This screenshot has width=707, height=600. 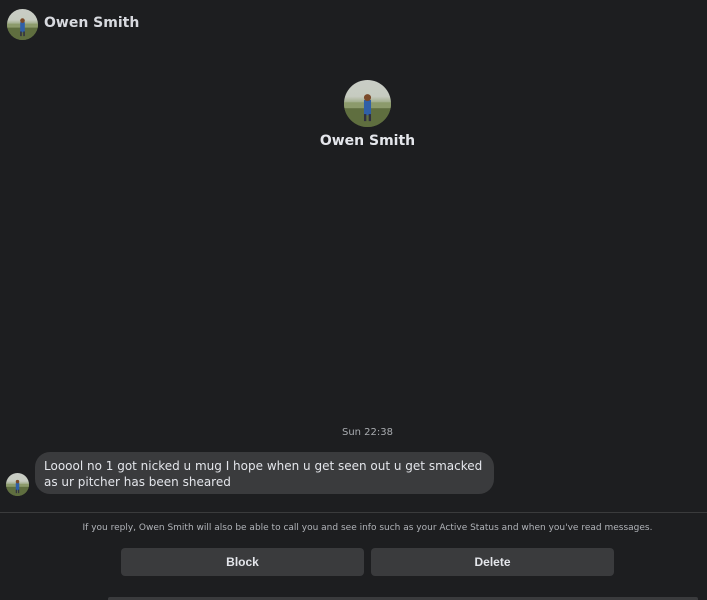 I want to click on delete-button: Delete, so click(x=492, y=562).